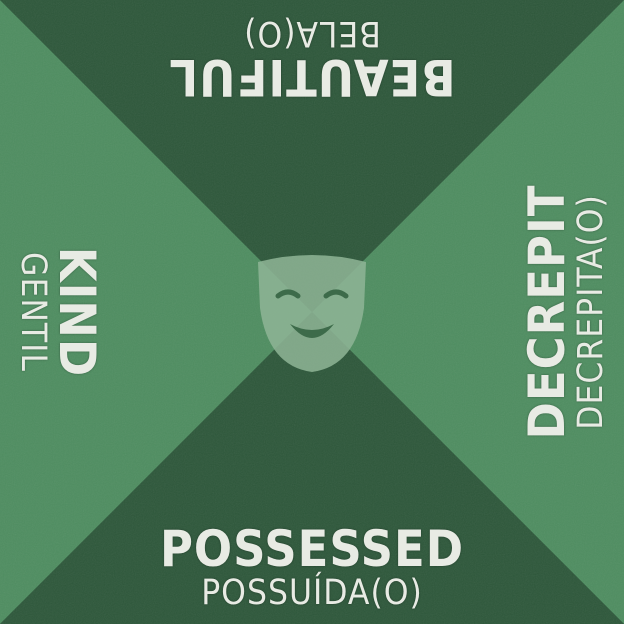 The image size is (624, 624). What do you see at coordinates (547, 312) in the screenshot?
I see `right-word-english: DECREPIT` at bounding box center [547, 312].